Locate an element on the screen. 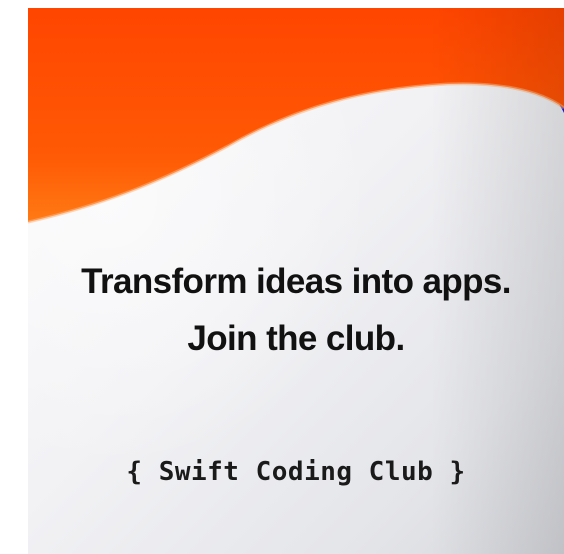 Image resolution: width=564 pixels, height=554 pixels. headline-line-2: Join the club. is located at coordinates (296, 338).